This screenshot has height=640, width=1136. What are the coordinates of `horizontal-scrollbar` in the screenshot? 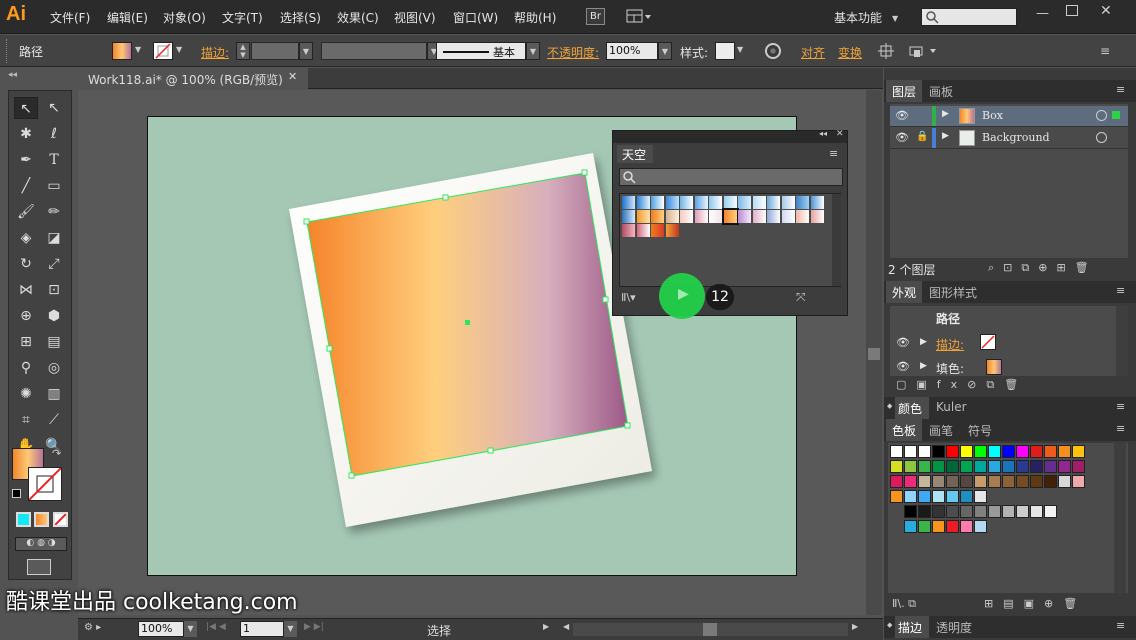 It's located at (710, 629).